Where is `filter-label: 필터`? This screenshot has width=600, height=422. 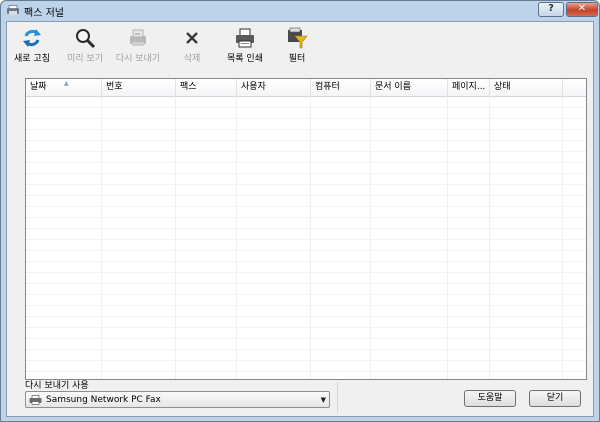
filter-label: 필터 is located at coordinates (297, 59).